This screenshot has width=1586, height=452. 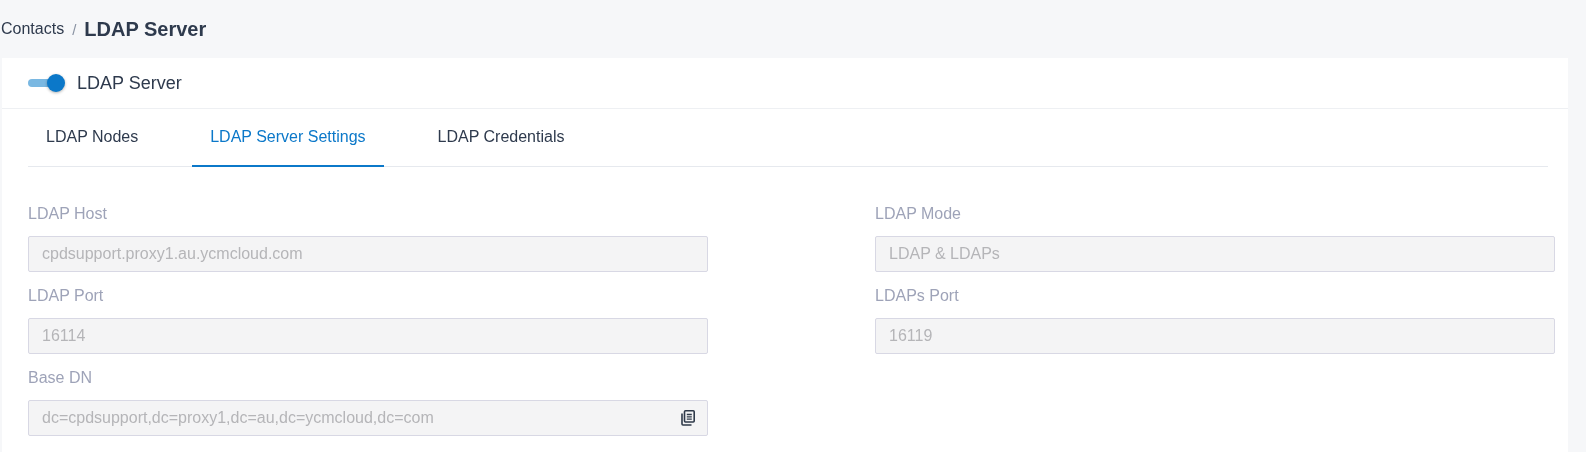 I want to click on breadcrumb-link: Contacts, so click(x=33, y=29).